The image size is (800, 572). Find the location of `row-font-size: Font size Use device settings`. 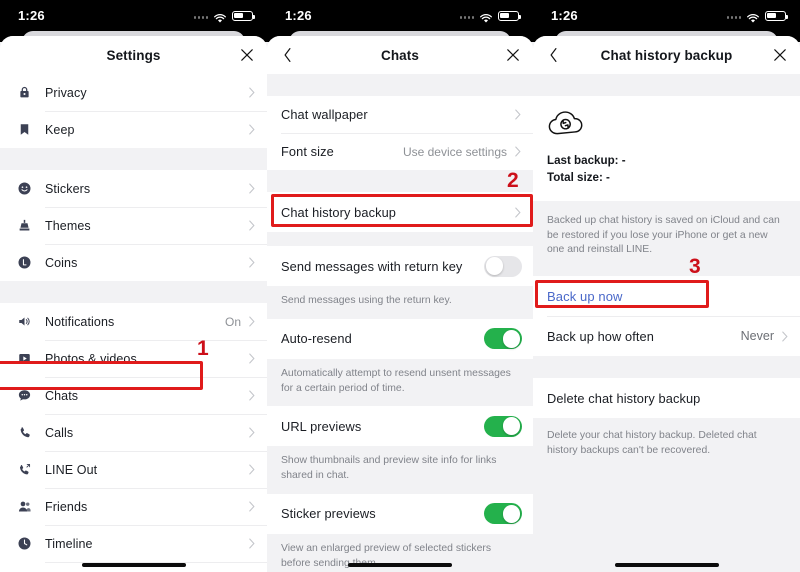

row-font-size: Font size Use device settings is located at coordinates (400, 151).